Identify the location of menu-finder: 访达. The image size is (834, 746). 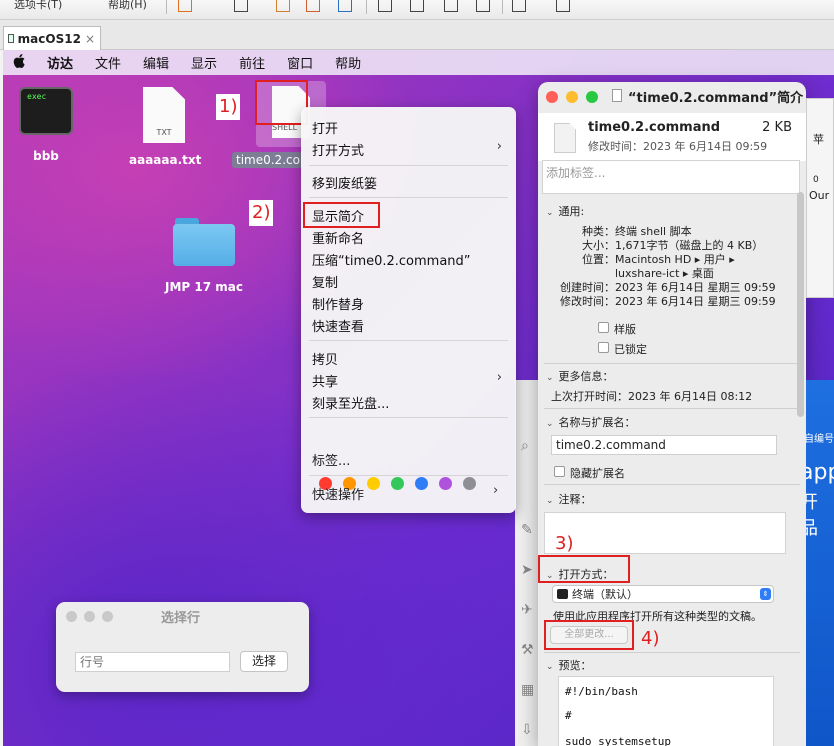
(60, 62).